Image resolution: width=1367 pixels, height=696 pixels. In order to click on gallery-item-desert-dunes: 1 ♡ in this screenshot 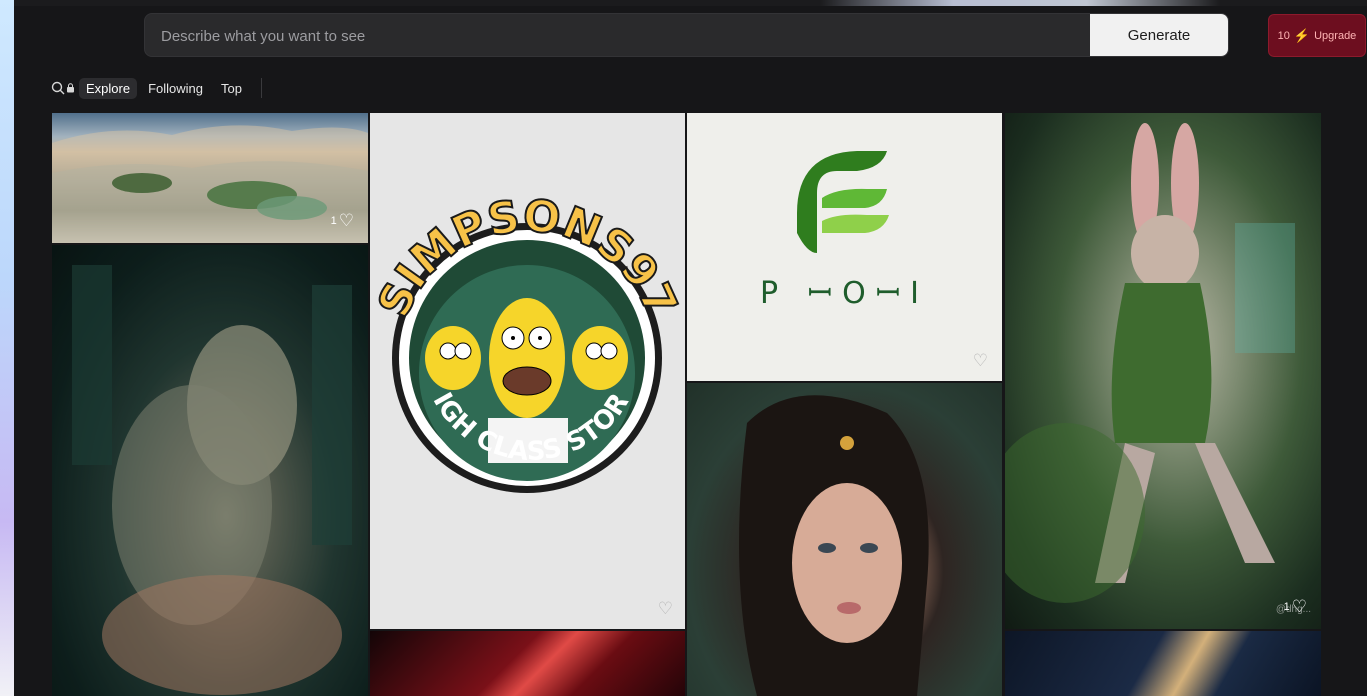, I will do `click(210, 178)`.